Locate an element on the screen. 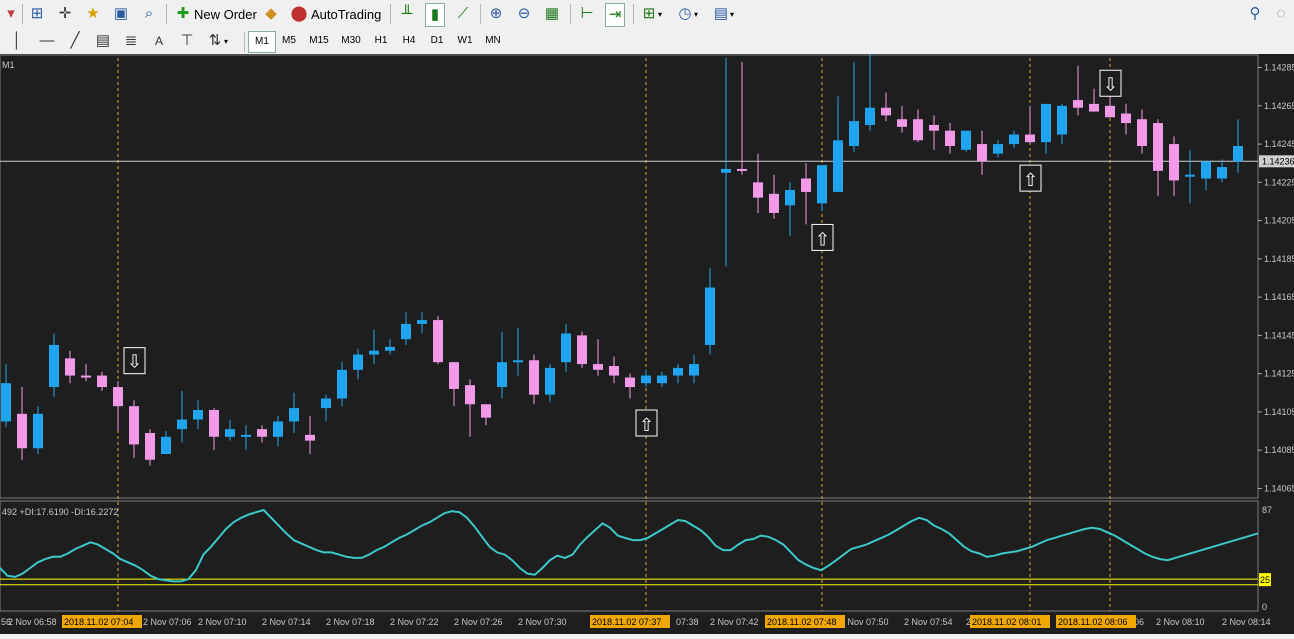 This screenshot has height=639, width=1294. new-chart-button: ▾ is located at coordinates (11, 14).